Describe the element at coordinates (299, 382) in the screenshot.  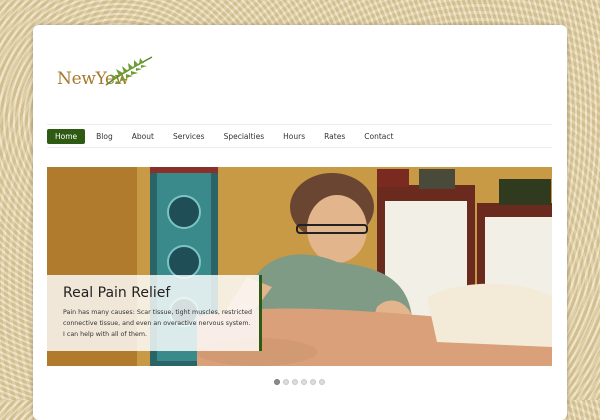
I see `slider-pagination` at that location.